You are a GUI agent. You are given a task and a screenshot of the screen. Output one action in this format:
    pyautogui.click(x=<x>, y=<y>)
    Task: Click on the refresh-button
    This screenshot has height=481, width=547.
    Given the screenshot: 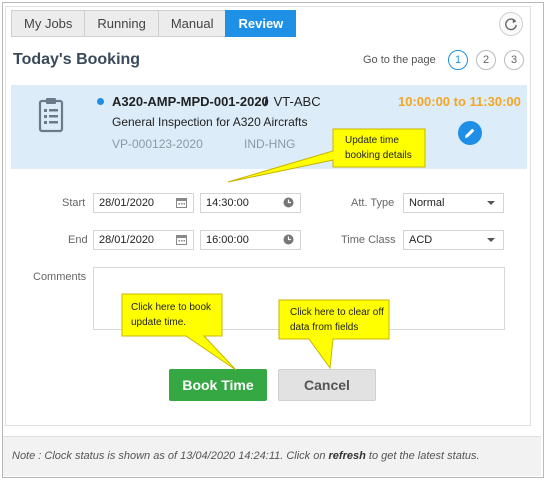 What is the action you would take?
    pyautogui.click(x=511, y=24)
    